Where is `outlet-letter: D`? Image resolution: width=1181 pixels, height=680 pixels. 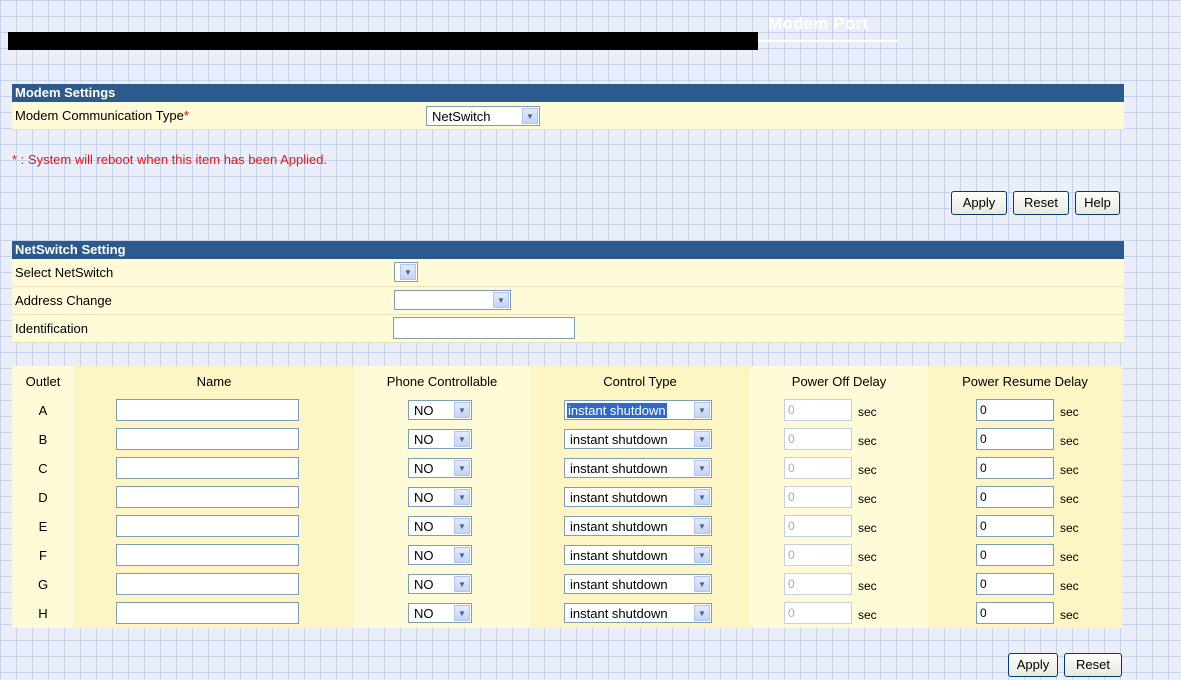
outlet-letter: D is located at coordinates (43, 497).